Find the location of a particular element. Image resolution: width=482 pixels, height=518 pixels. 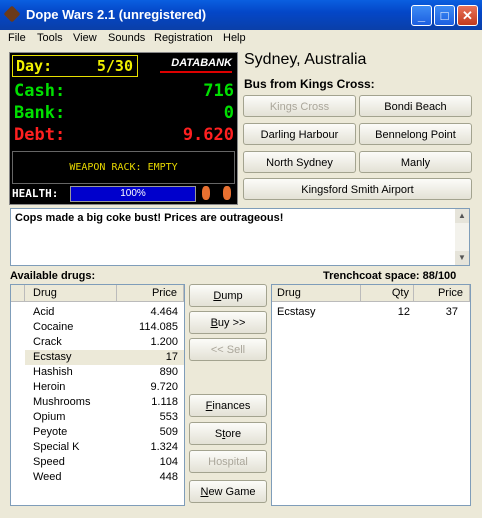

drug-price: 553 is located at coordinates (168, 417).